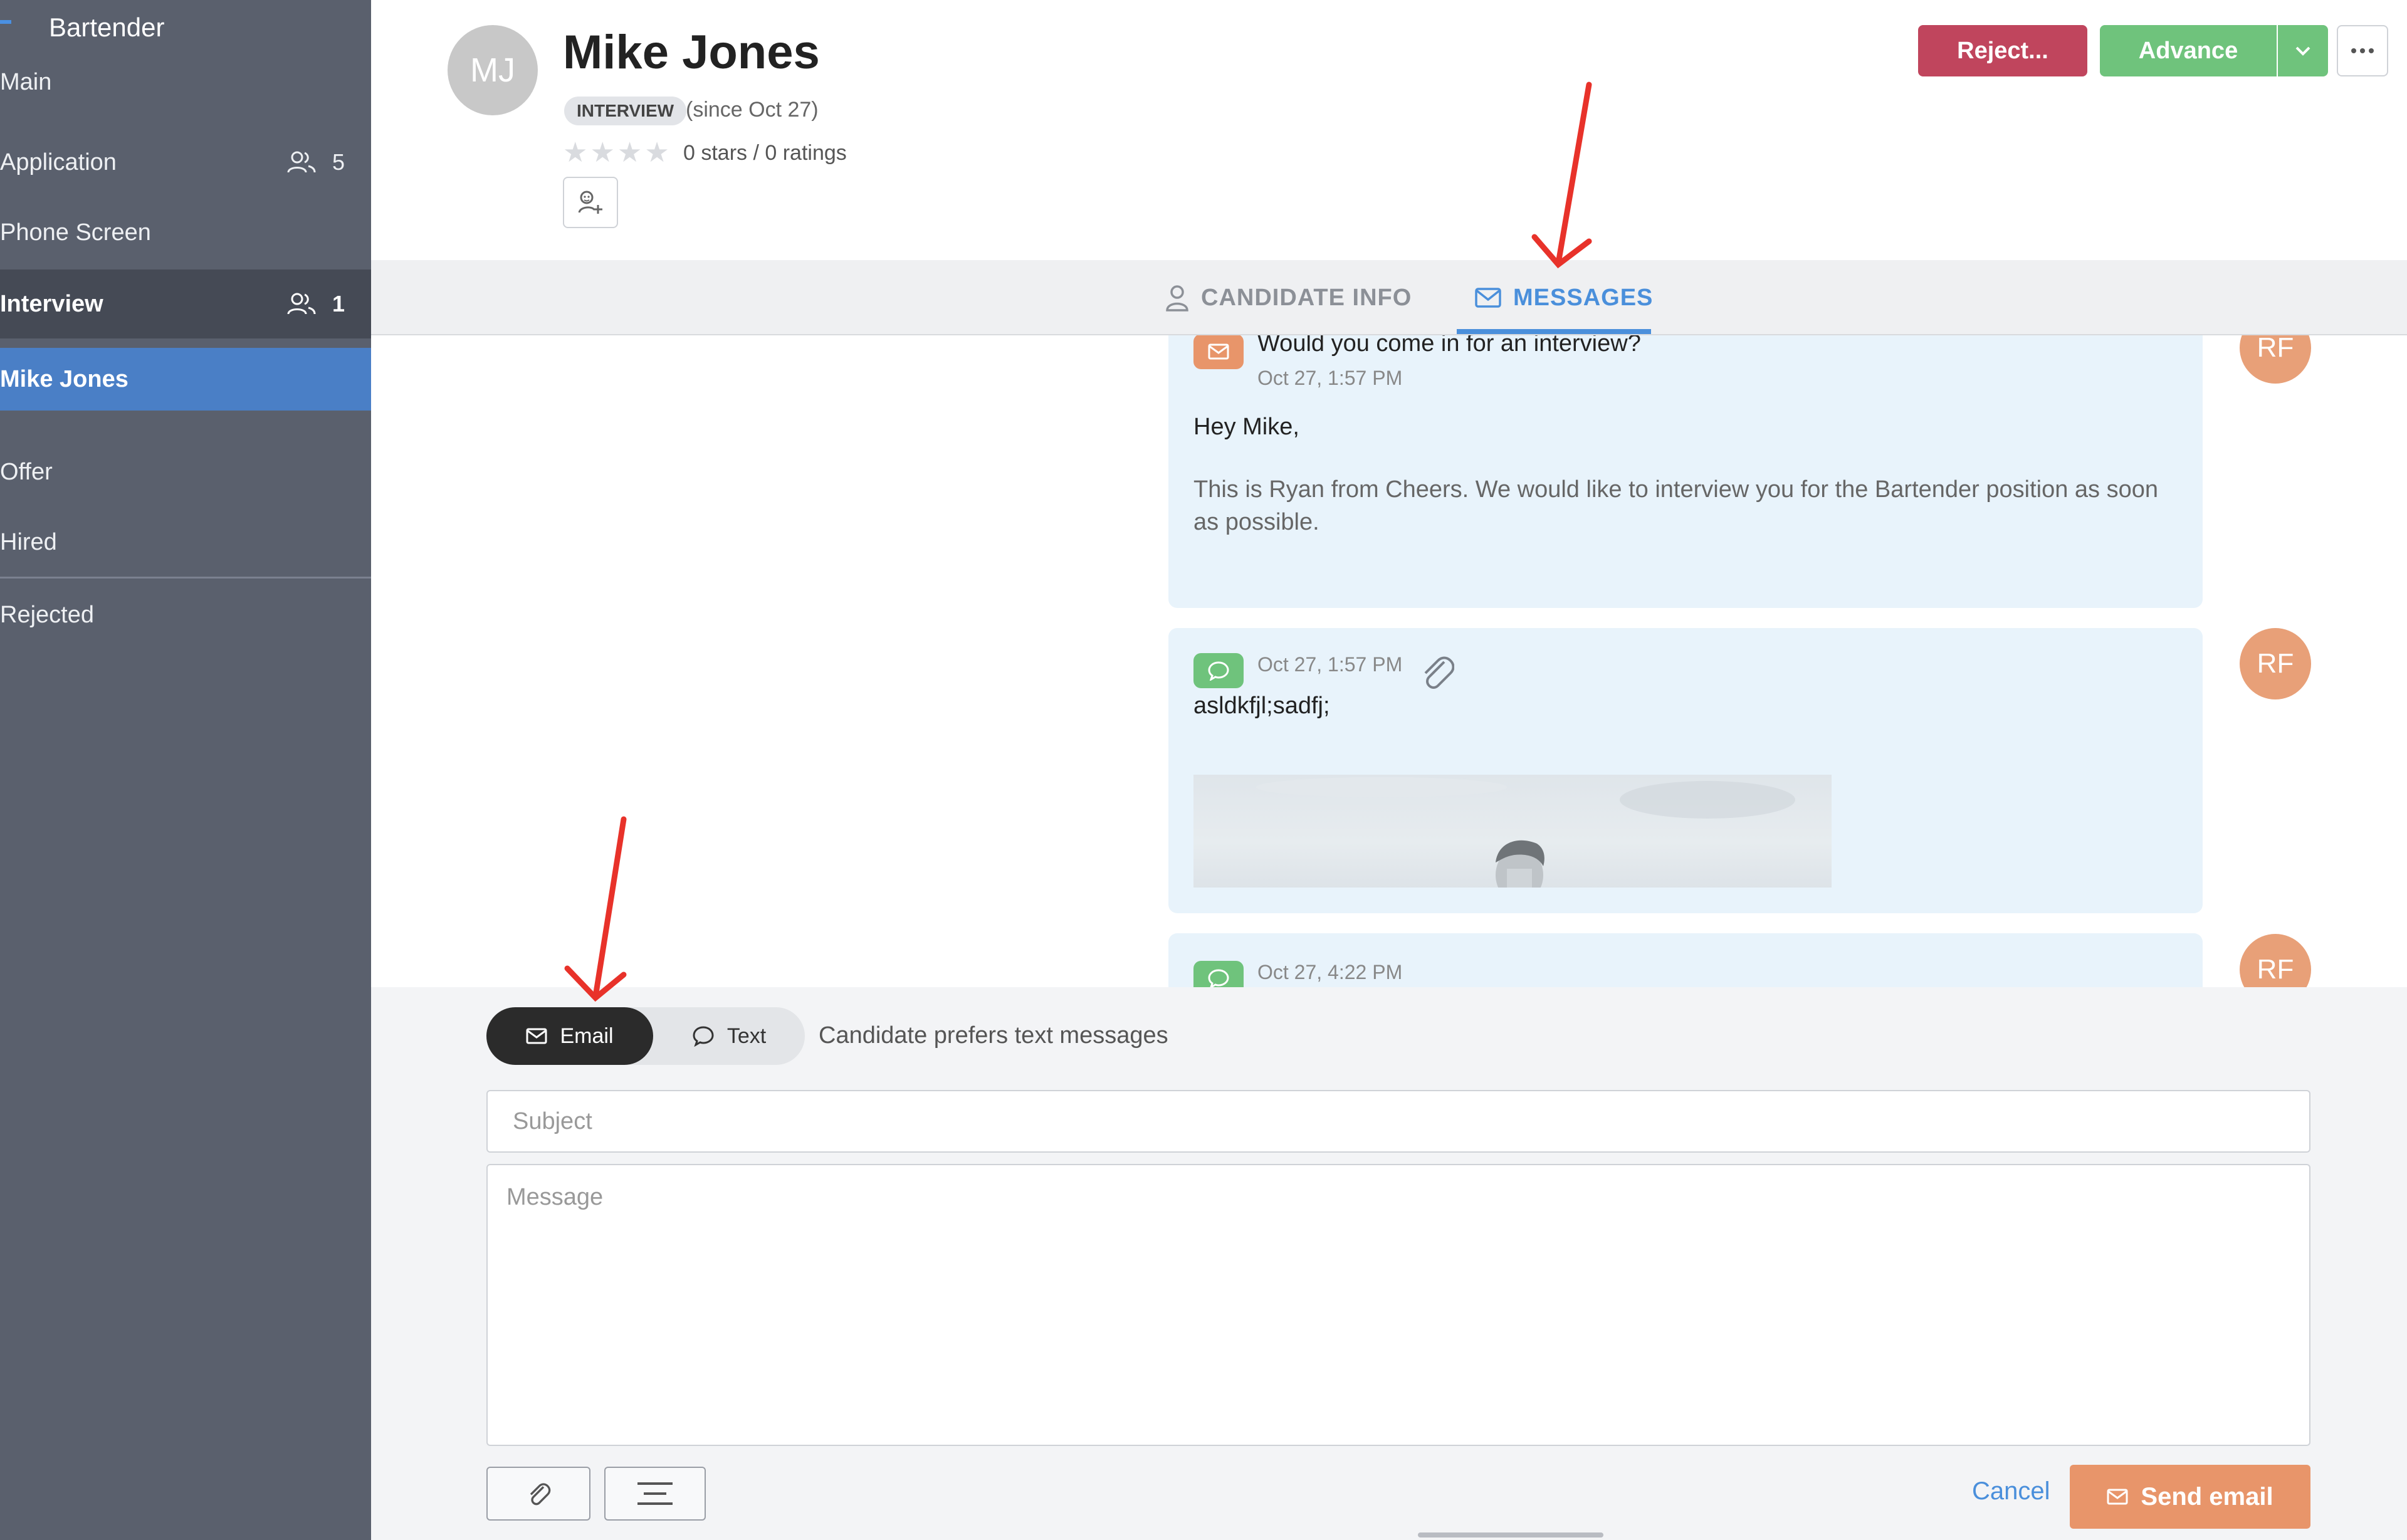 The width and height of the screenshot is (2407, 1540). What do you see at coordinates (1554, 331) in the screenshot?
I see `active-tab-indicator` at bounding box center [1554, 331].